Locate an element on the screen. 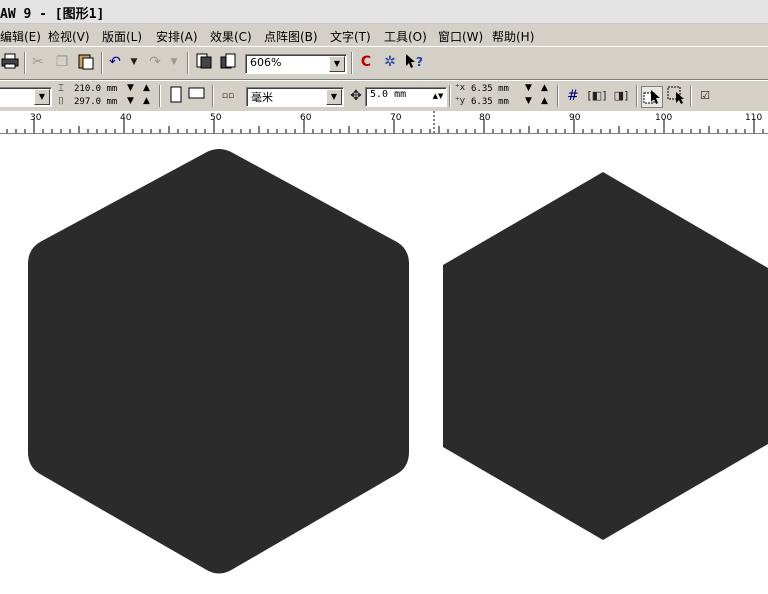 The width and height of the screenshot is (768, 594). units-value: 毫米 is located at coordinates (262, 97).